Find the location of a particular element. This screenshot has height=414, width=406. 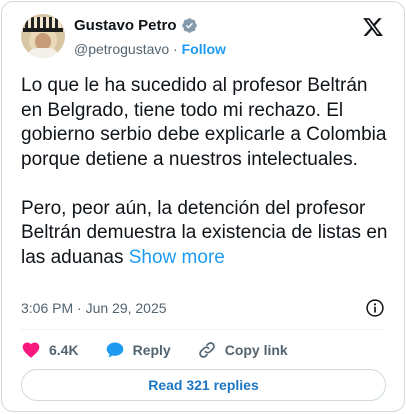

author-handle: @petrogustavo is located at coordinates (121, 49).